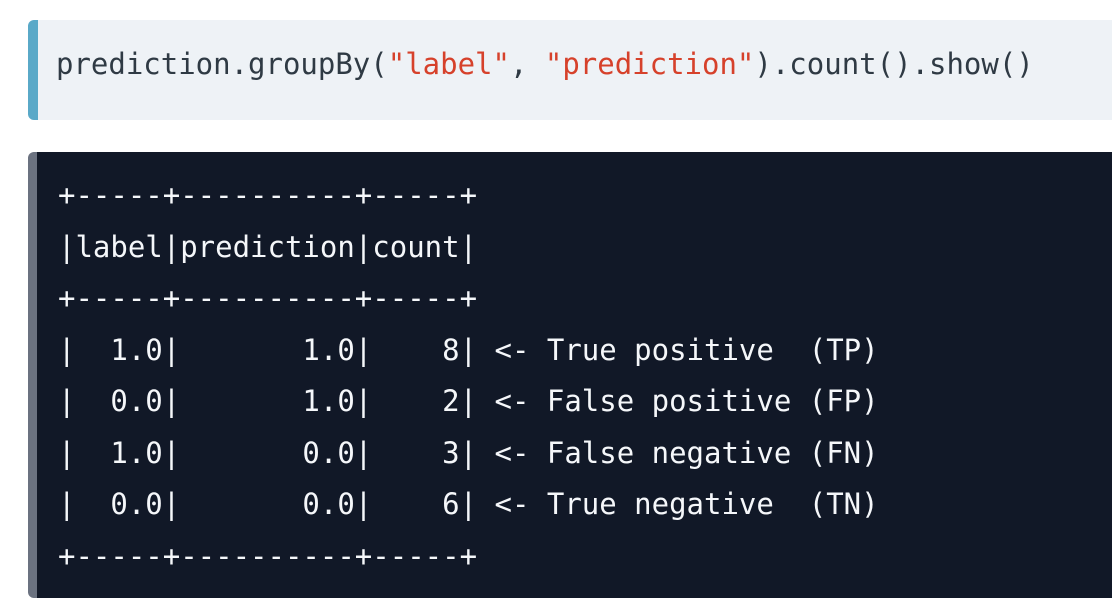 Image resolution: width=1112 pixels, height=600 pixels. Describe the element at coordinates (468, 401) in the screenshot. I see `output-line-false-positive: | 0.0| 1.0| 2| <- False positive (FP)` at that location.